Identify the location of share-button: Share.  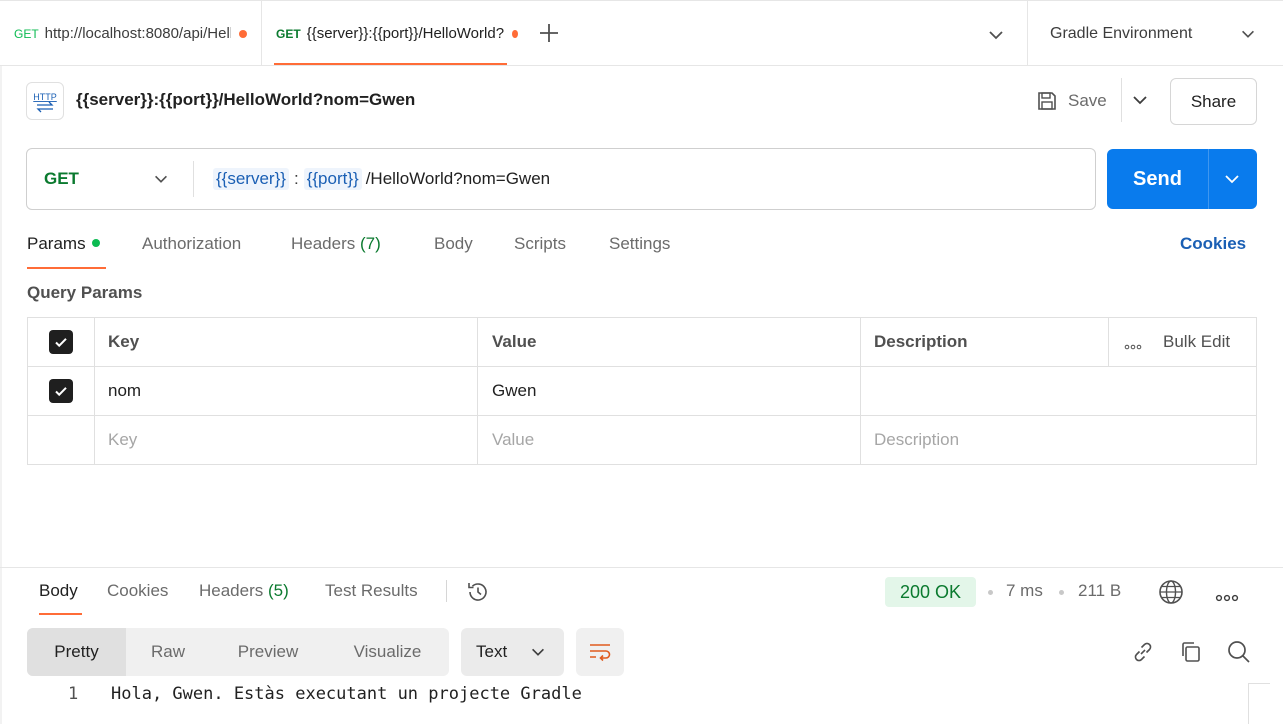
(1213, 101).